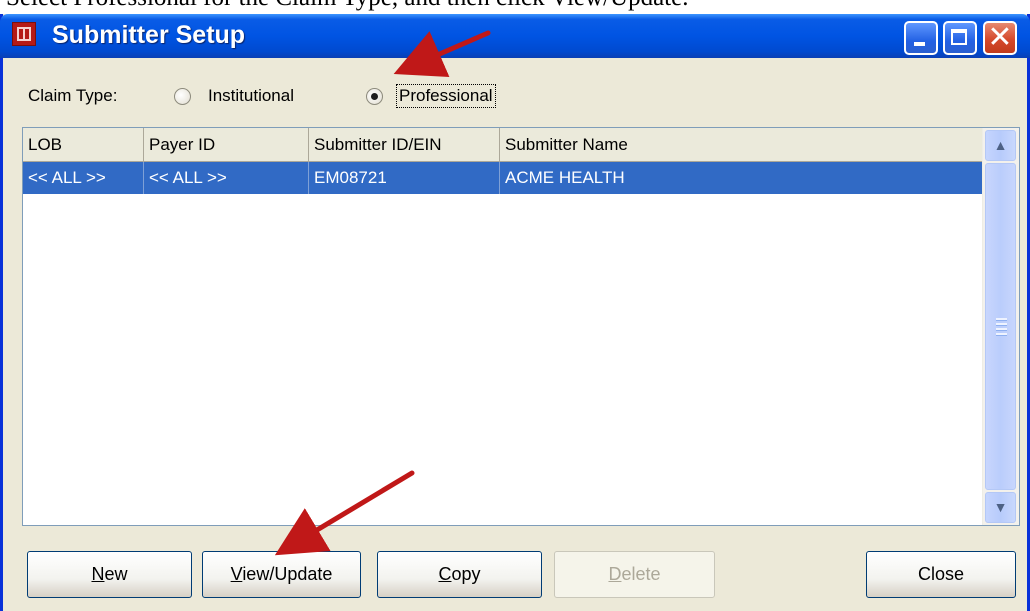  I want to click on minimize-button, so click(921, 38).